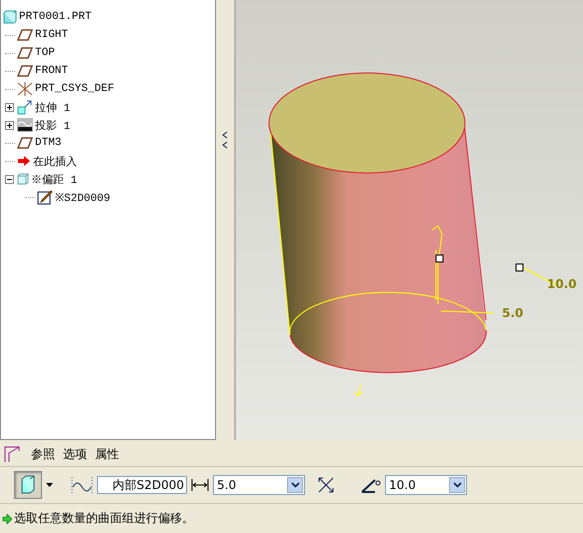 The width and height of the screenshot is (583, 533). What do you see at coordinates (43, 454) in the screenshot?
I see `dashboard-tab: 参照` at bounding box center [43, 454].